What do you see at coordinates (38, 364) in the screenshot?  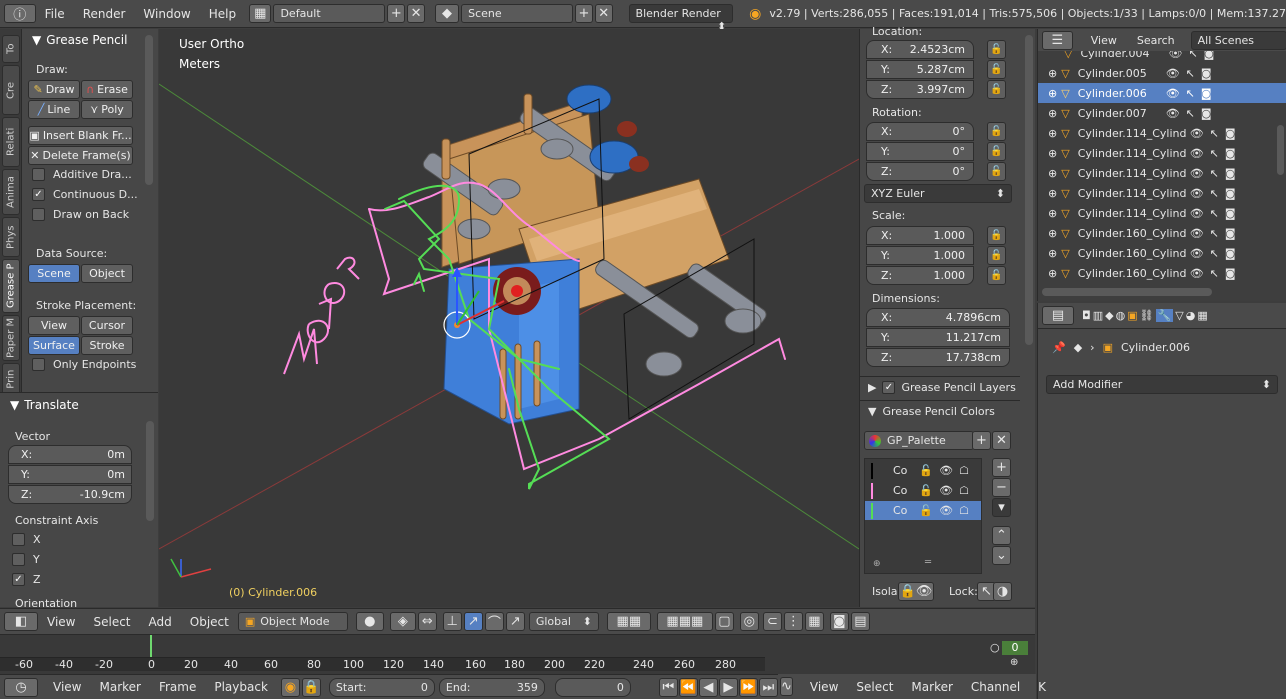 I see `only-endpoints-checkbox` at bounding box center [38, 364].